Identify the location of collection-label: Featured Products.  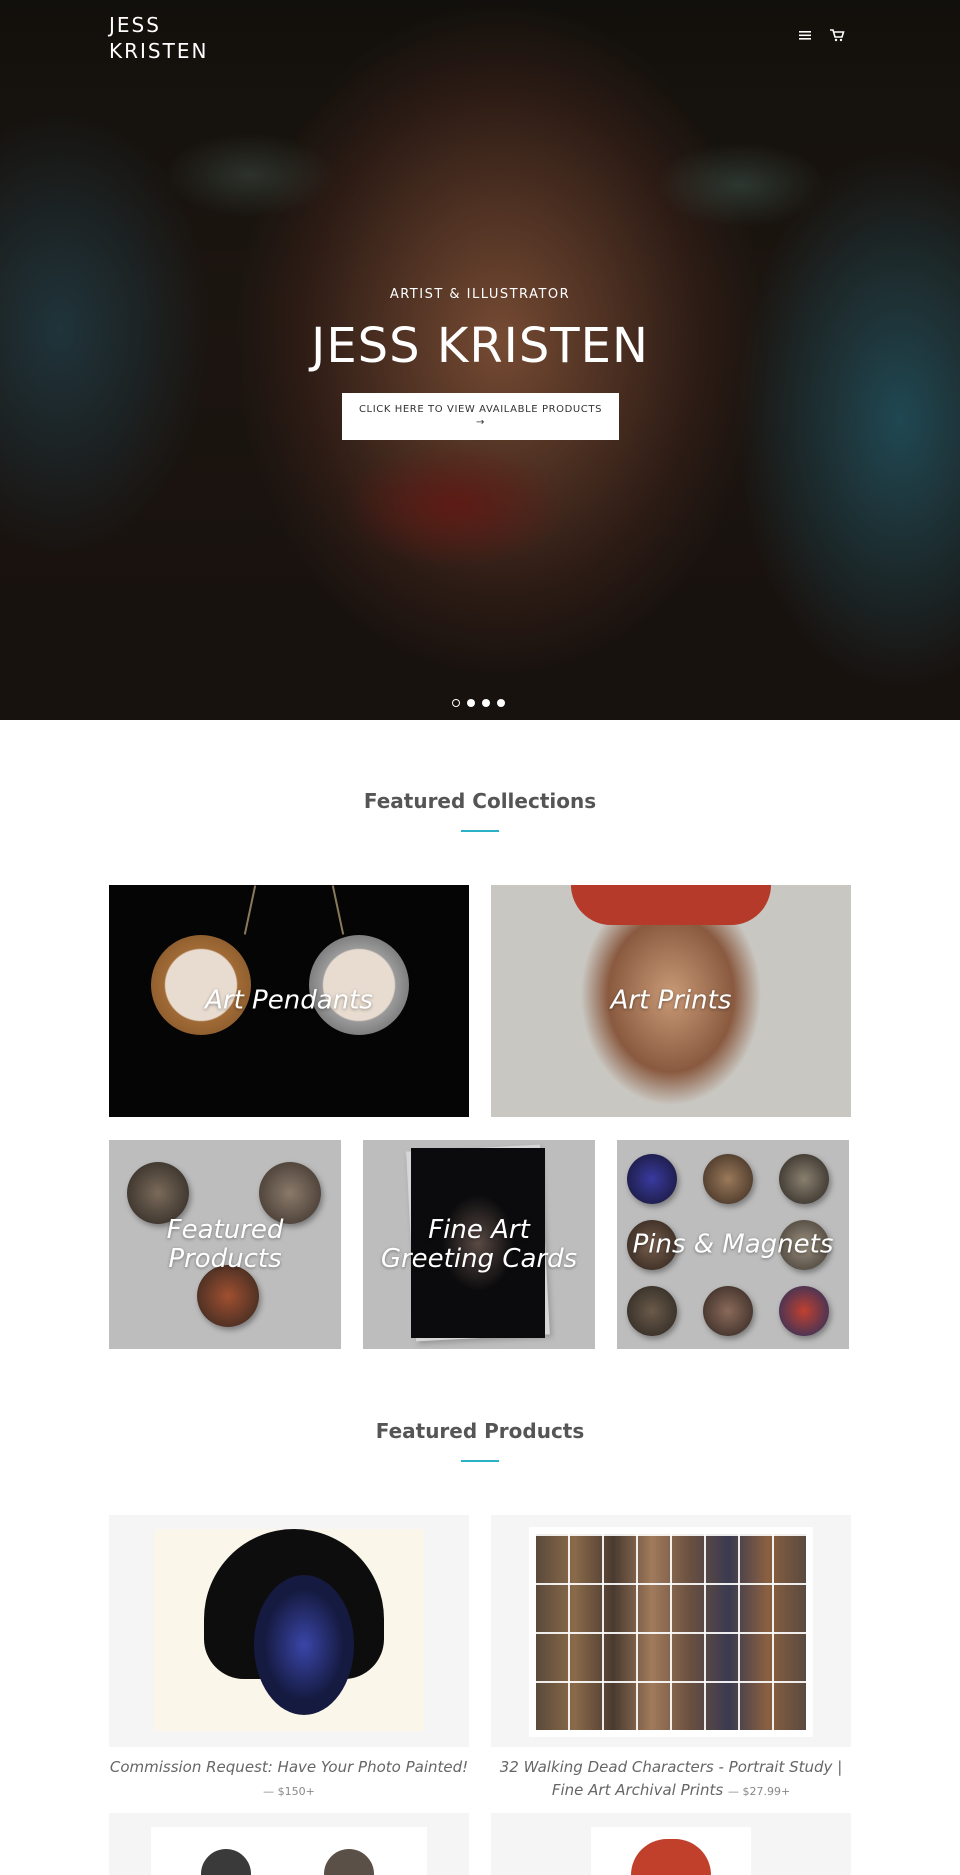
(225, 1244).